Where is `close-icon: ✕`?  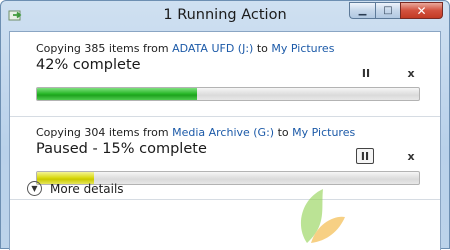 close-icon: ✕ is located at coordinates (421, 10).